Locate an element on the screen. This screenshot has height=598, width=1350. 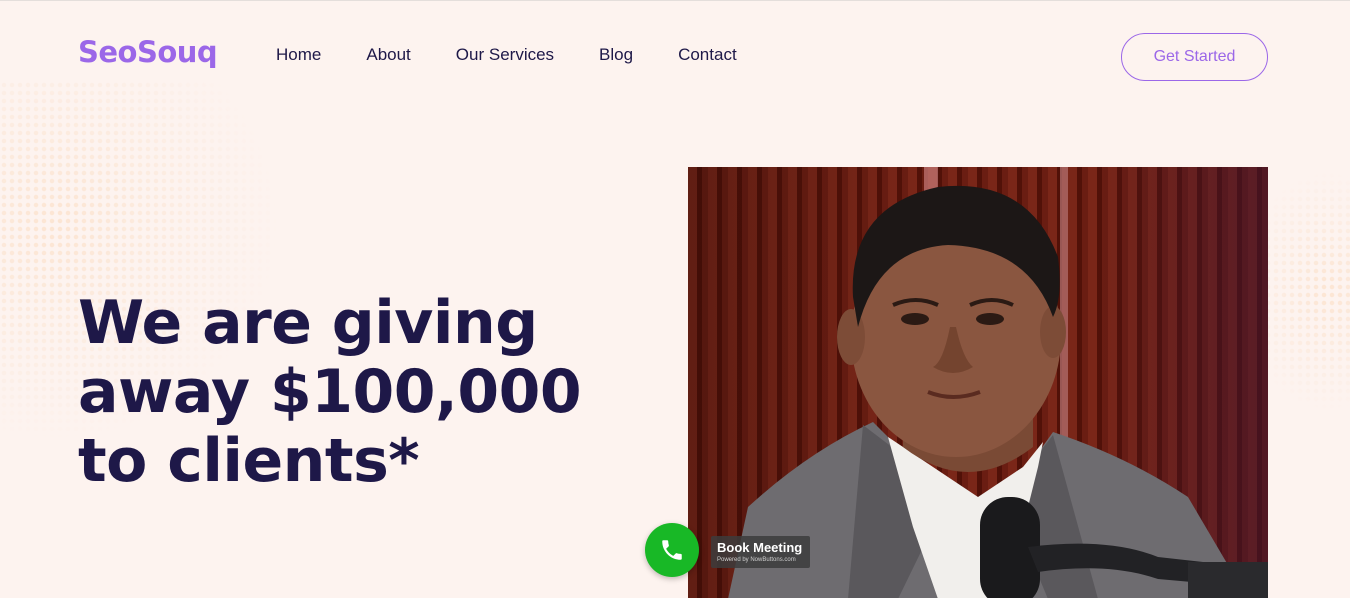
site-logo: SeoSouq is located at coordinates (148, 52).